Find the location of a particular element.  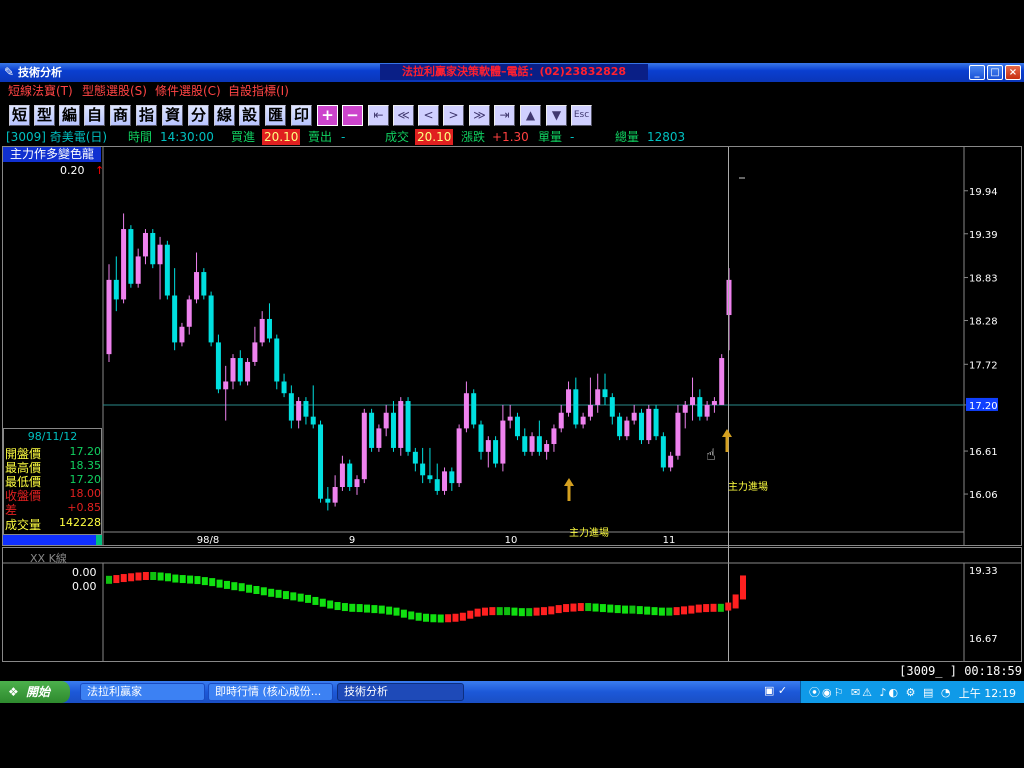

y-tick-label: 16.06 is located at coordinates (983, 495).